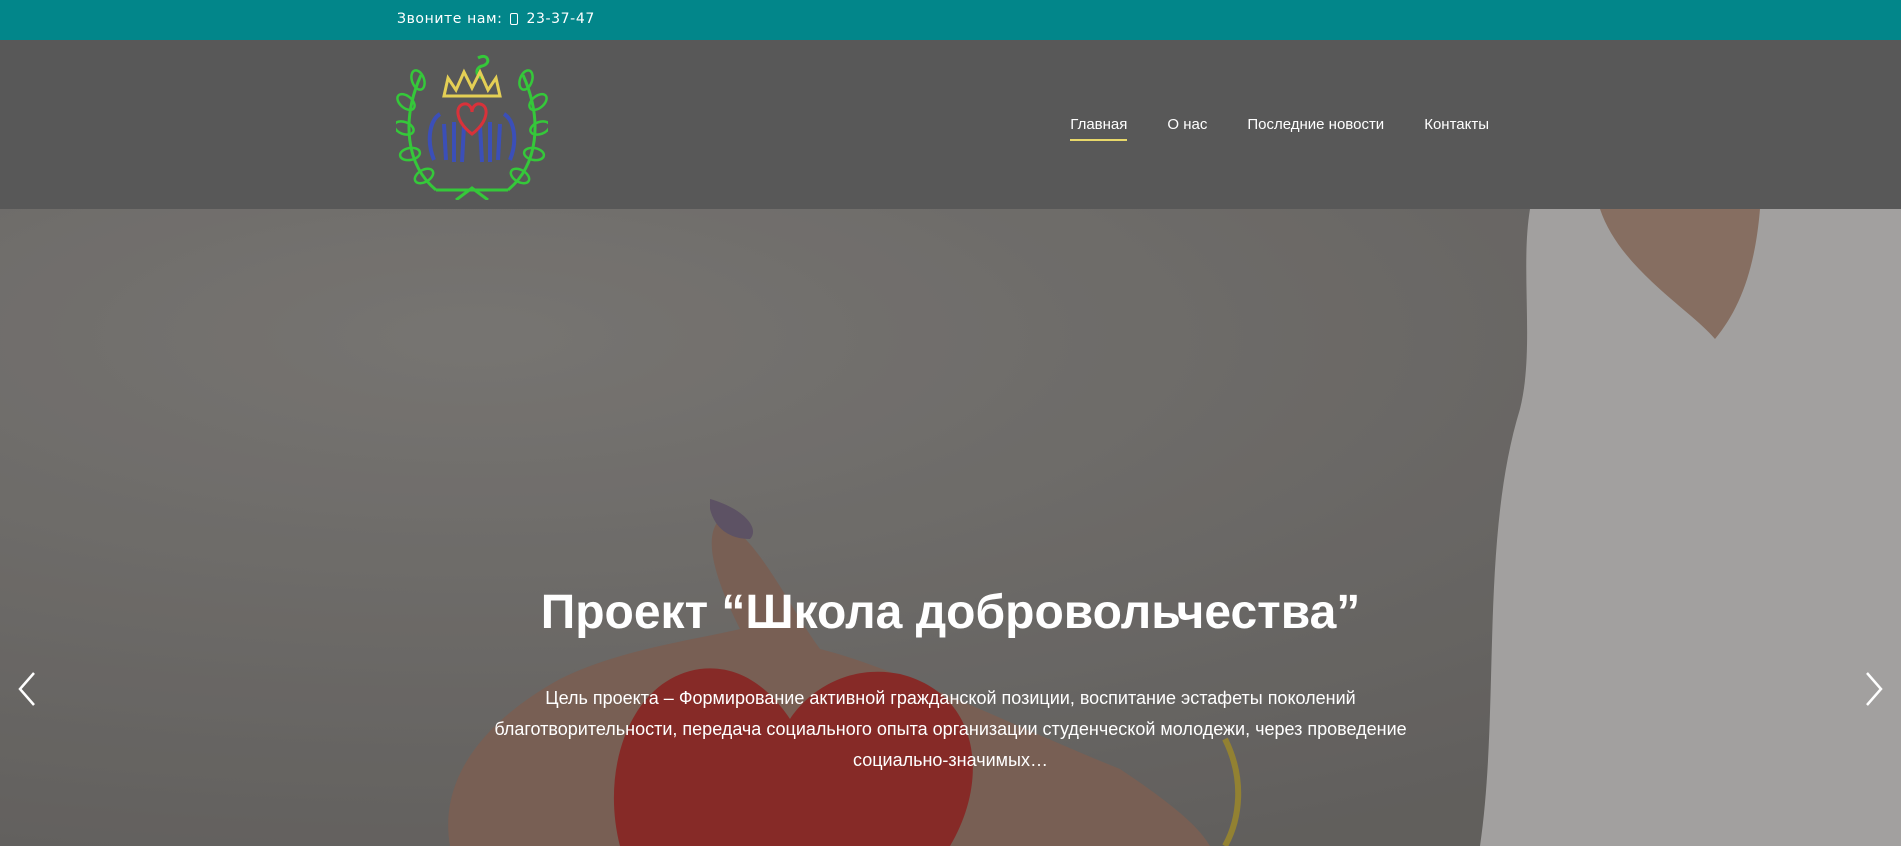 This screenshot has width=1901, height=846. I want to click on phone-number: 23-37-47, so click(560, 19).